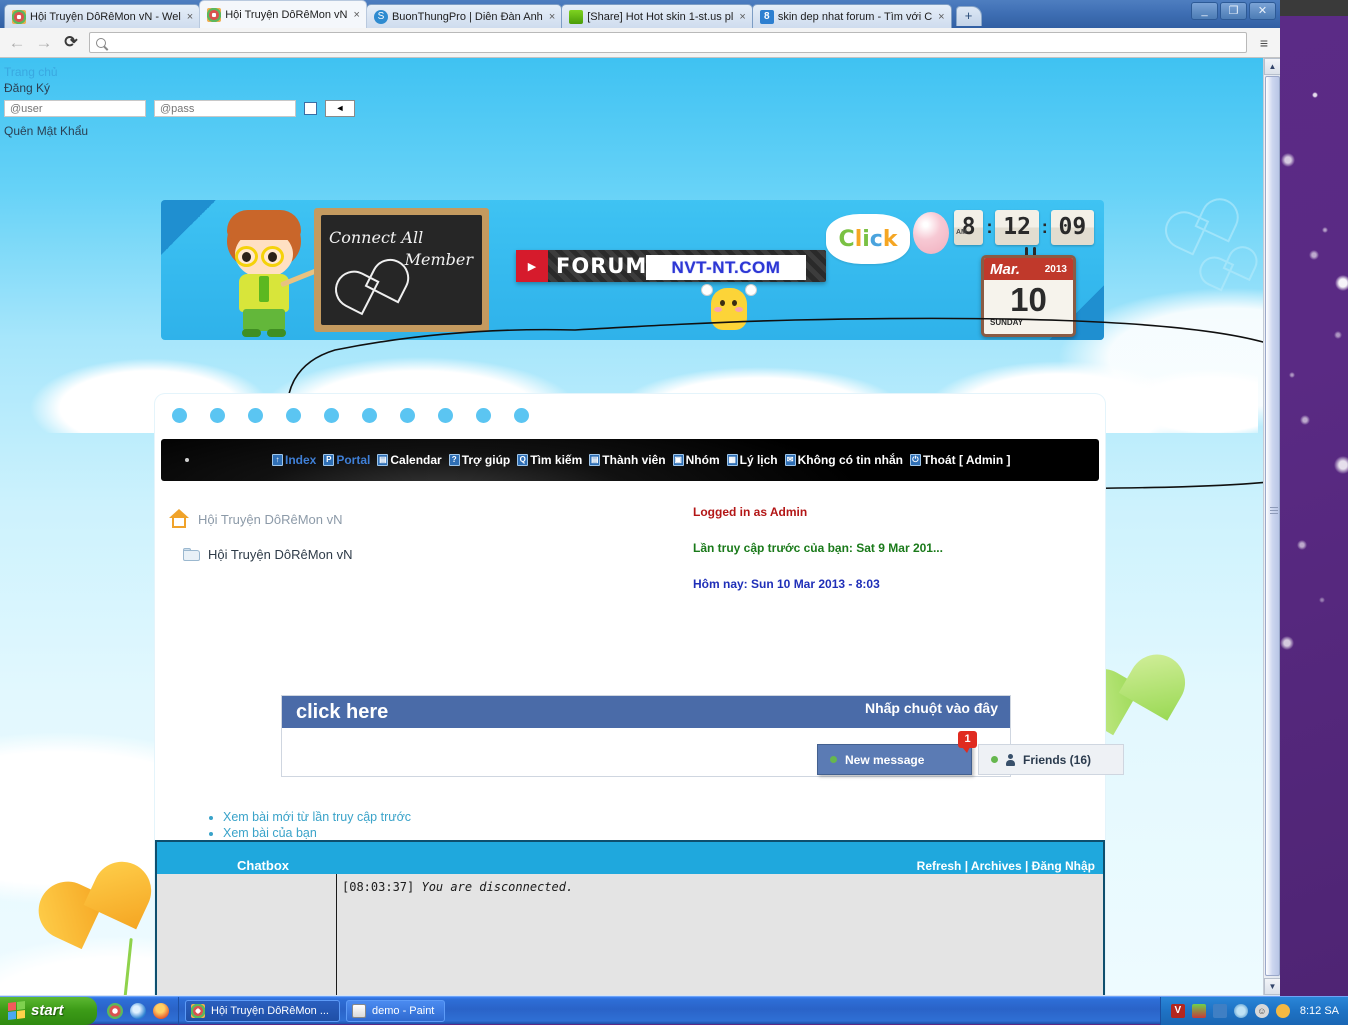  I want to click on browser-tab: S BuonThungPro | Diễn Đàn Anh ×, so click(464, 16).